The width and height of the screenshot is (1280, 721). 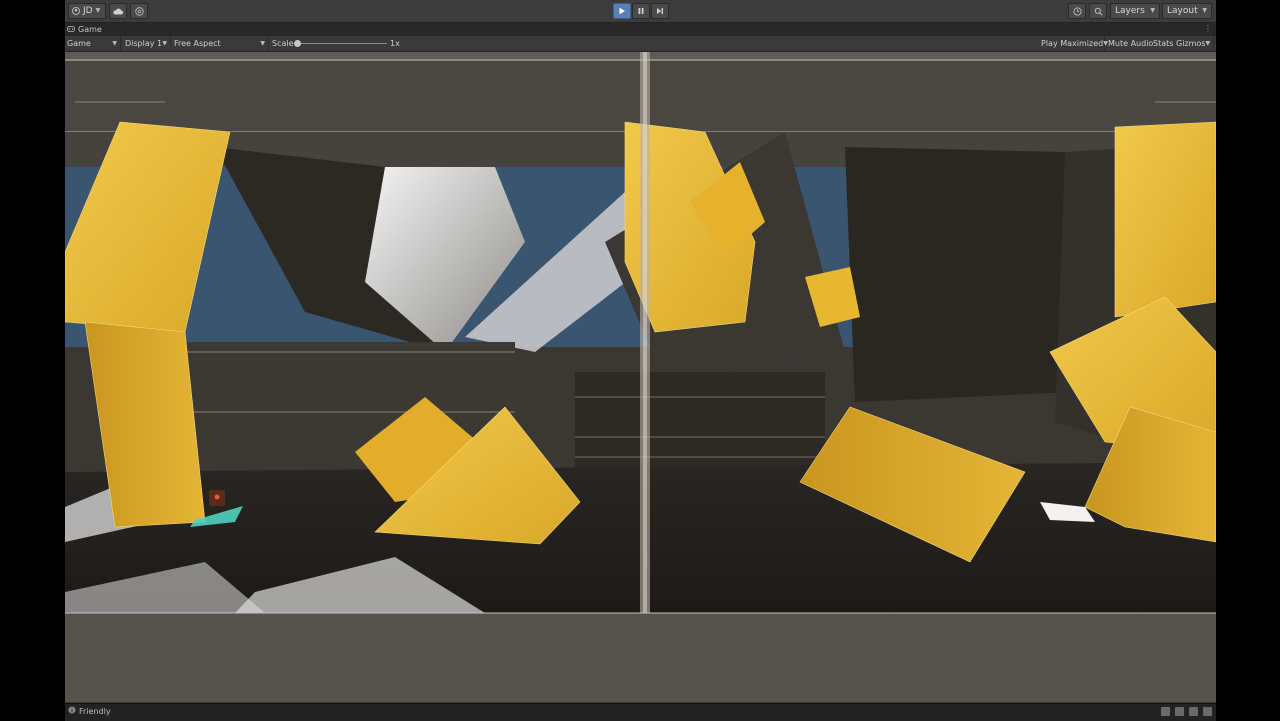 I want to click on step-icon, so click(x=660, y=11).